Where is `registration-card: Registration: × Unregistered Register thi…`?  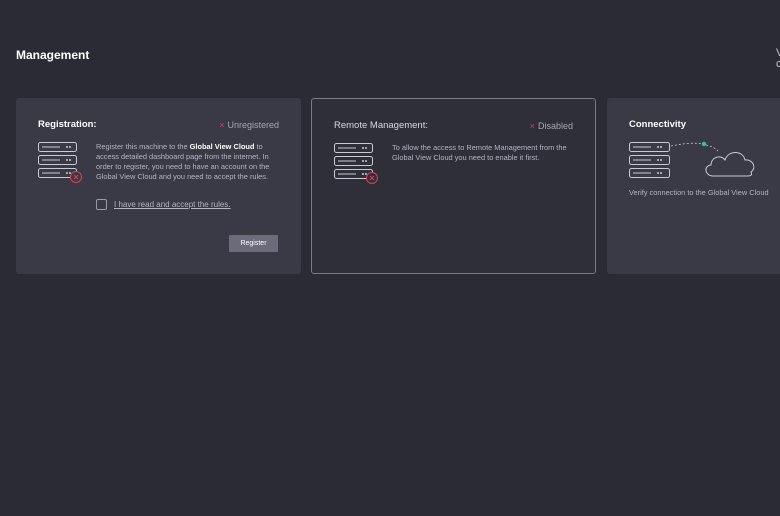
registration-card: Registration: × Unregistered Register thi… is located at coordinates (158, 186).